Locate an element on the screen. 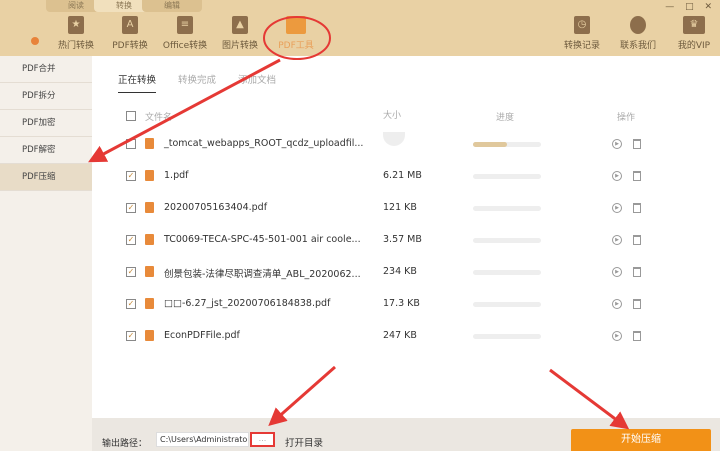 The image size is (720, 451). sidebar-item-compress: PDF压缩 is located at coordinates (46, 177).